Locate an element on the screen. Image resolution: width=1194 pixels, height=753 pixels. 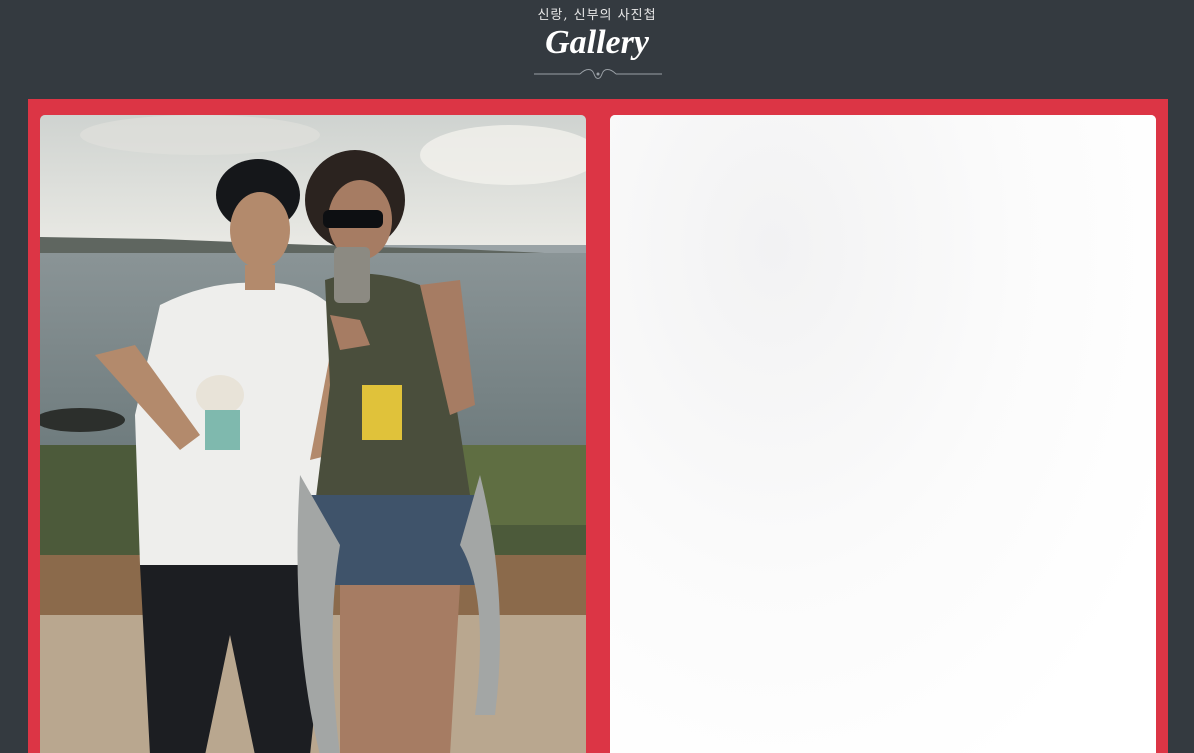
gallery-title: Gallery is located at coordinates (597, 42).